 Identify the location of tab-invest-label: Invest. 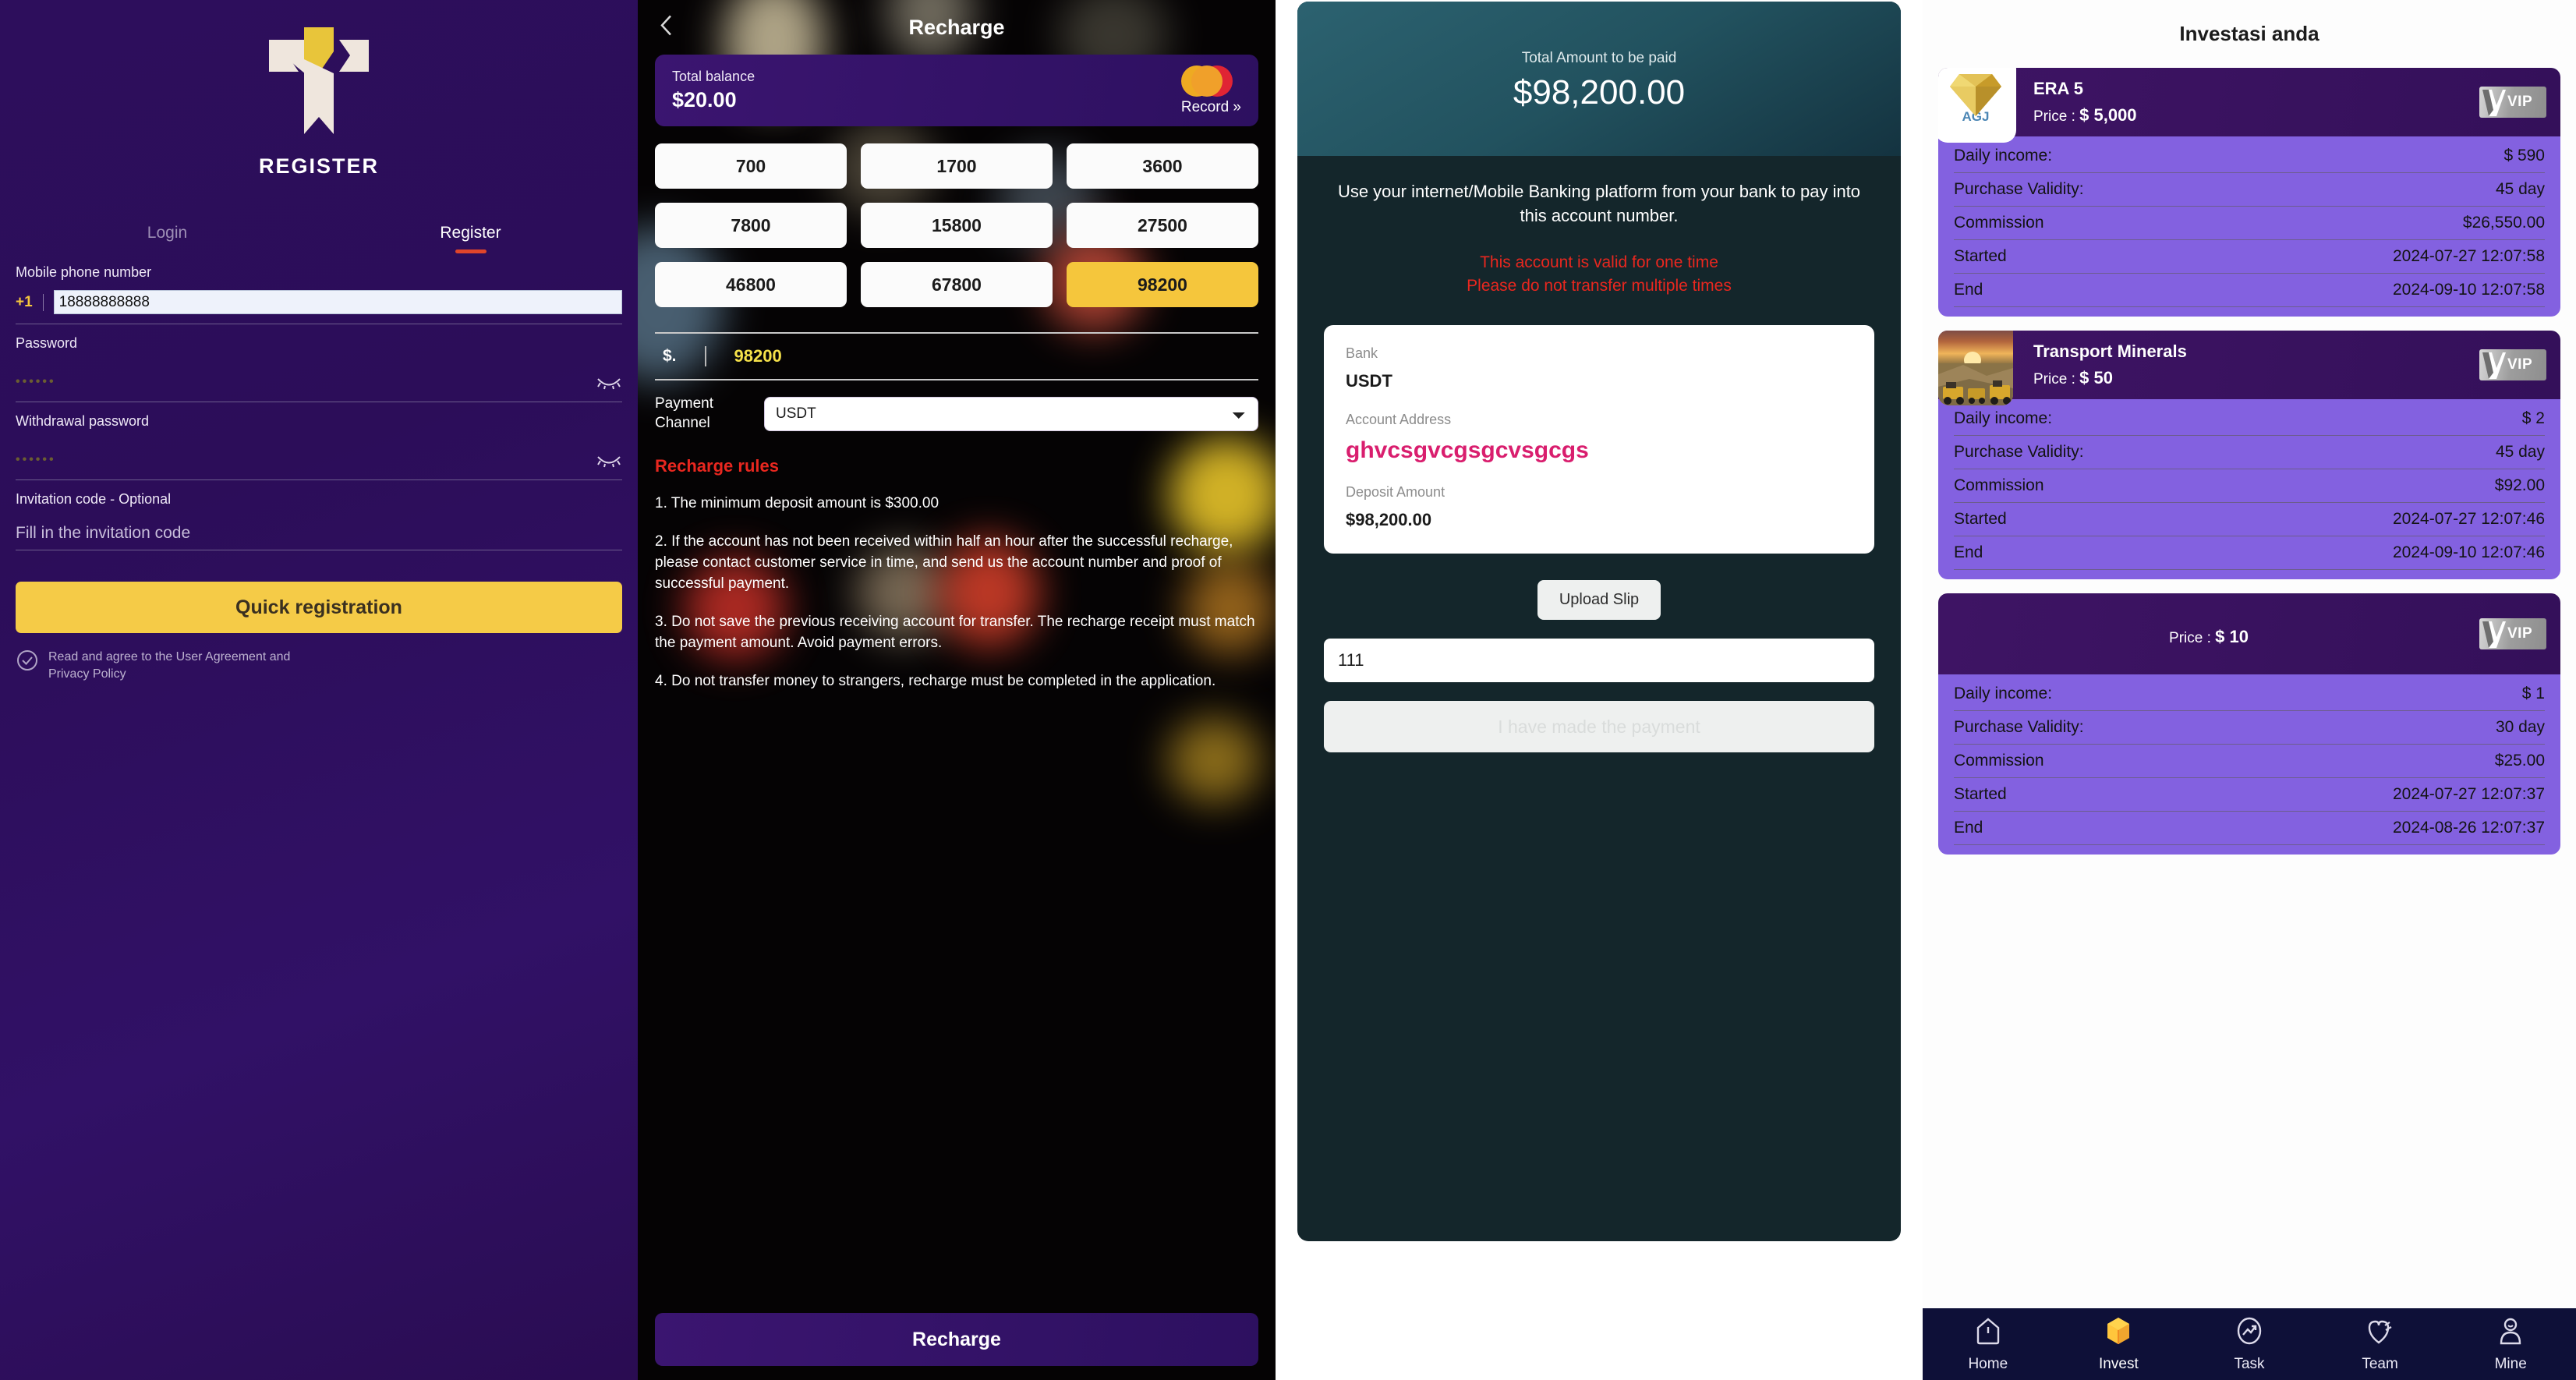
(2119, 1364).